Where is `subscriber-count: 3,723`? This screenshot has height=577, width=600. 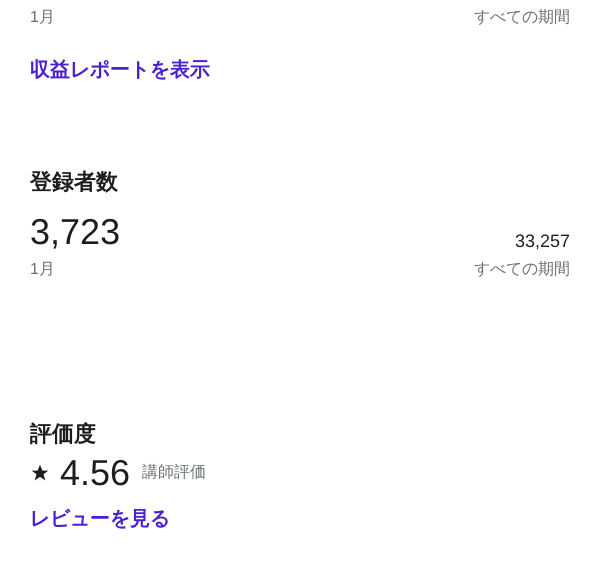
subscriber-count: 3,723 is located at coordinates (75, 232).